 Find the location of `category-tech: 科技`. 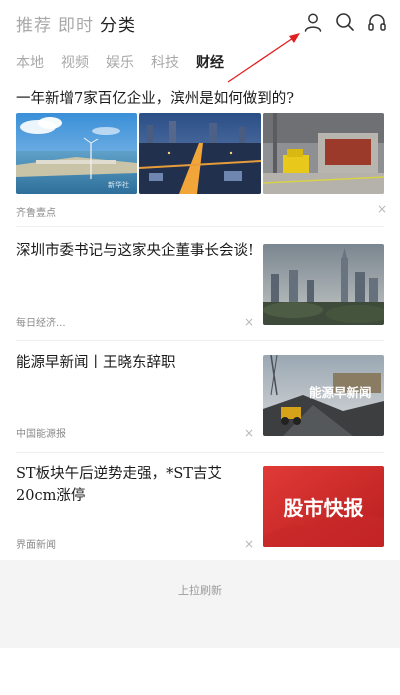

category-tech: 科技 is located at coordinates (165, 62).